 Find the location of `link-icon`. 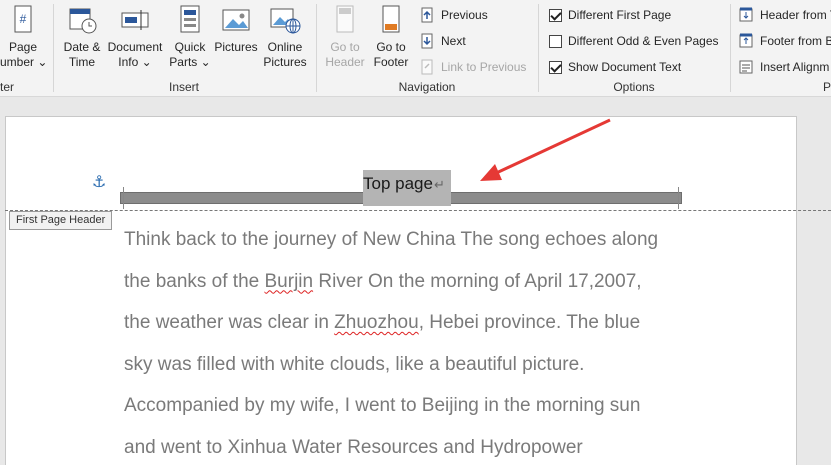

link-icon is located at coordinates (427, 67).